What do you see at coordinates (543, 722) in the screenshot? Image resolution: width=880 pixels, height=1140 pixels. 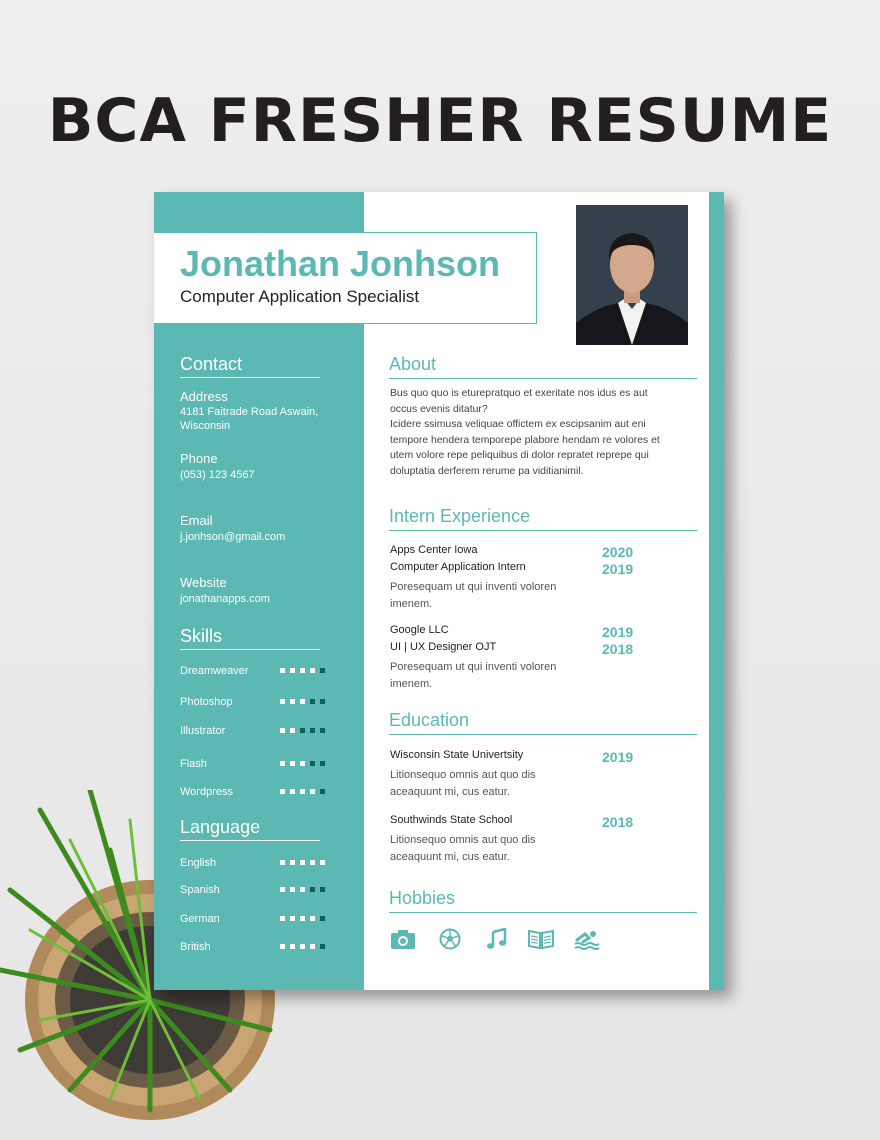 I see `education-heading: Education` at bounding box center [543, 722].